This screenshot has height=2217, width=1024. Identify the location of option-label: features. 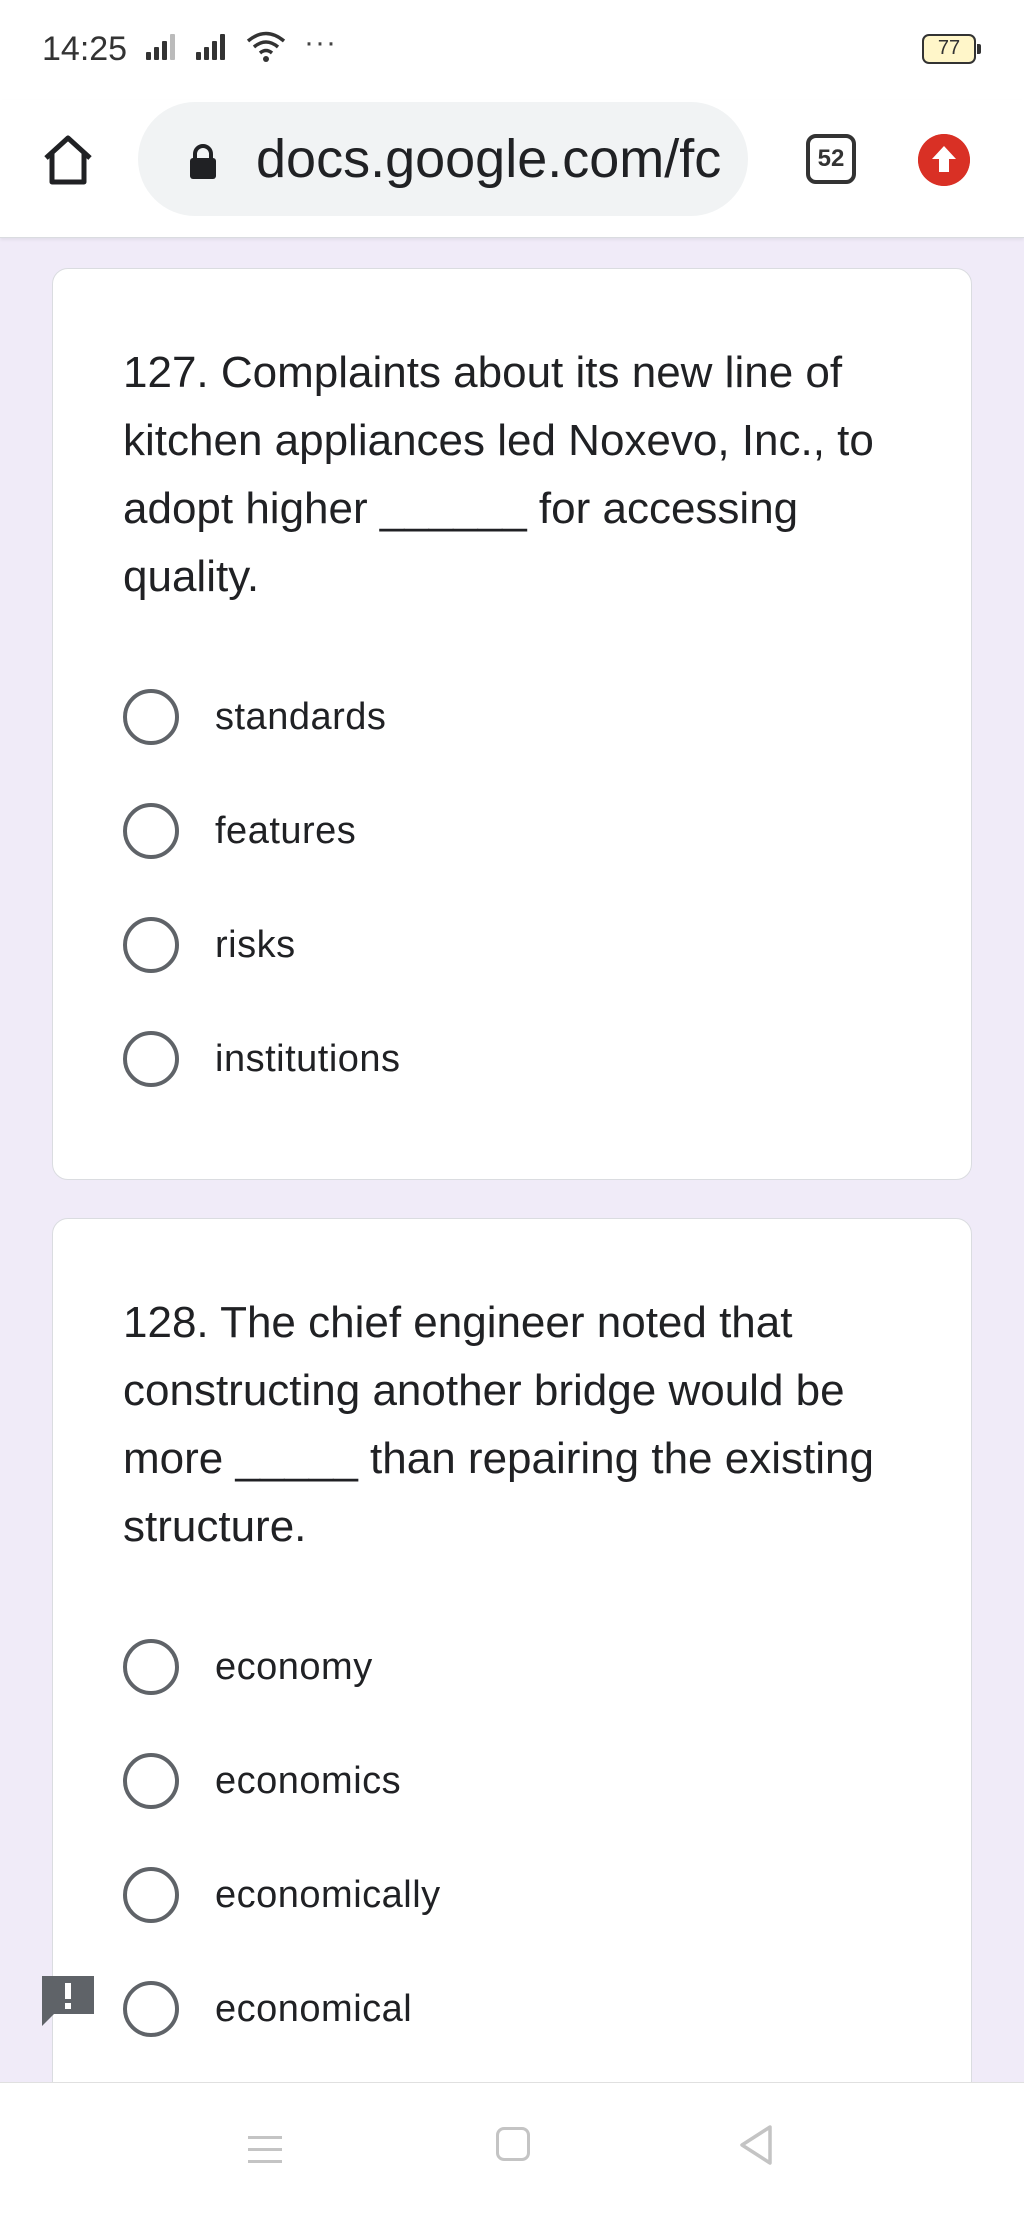
(286, 830).